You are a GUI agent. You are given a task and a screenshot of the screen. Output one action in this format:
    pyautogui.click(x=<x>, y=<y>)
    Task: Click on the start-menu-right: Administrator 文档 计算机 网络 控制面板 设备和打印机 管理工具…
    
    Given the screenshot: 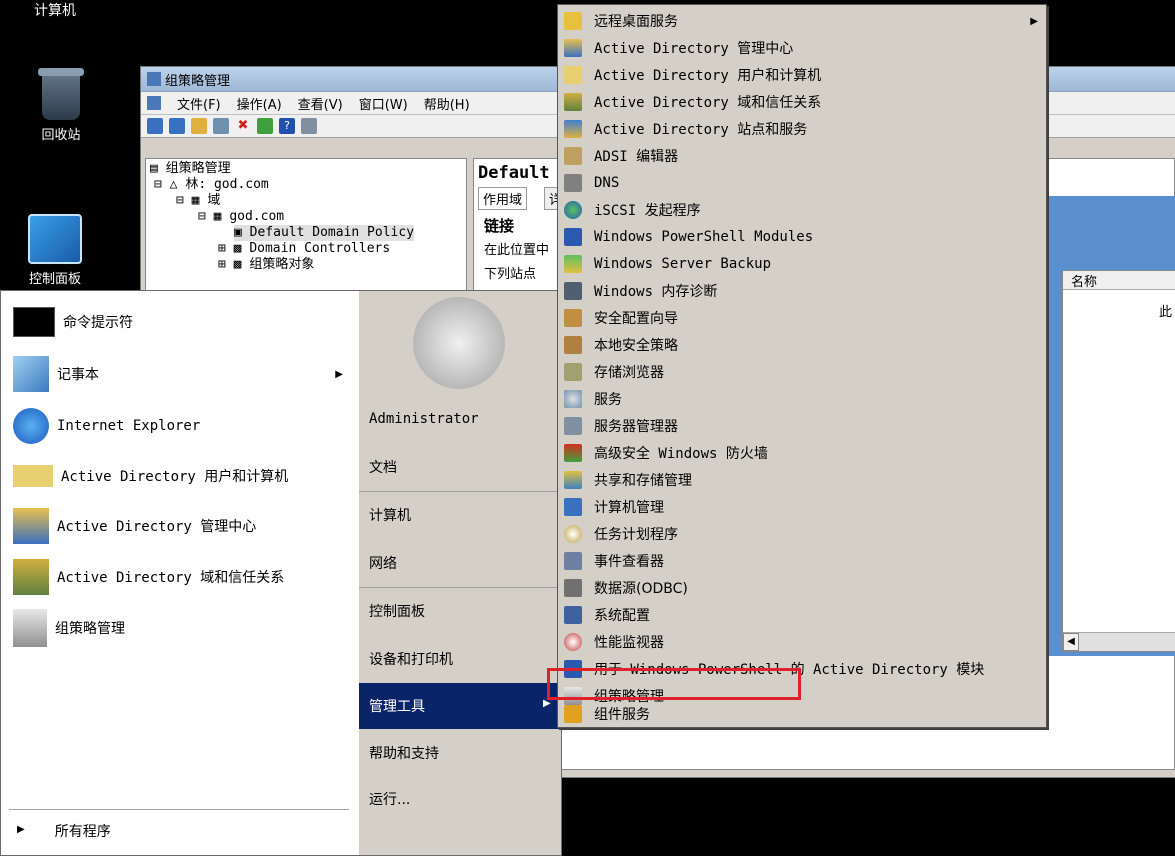 What is the action you would take?
    pyautogui.click(x=460, y=573)
    